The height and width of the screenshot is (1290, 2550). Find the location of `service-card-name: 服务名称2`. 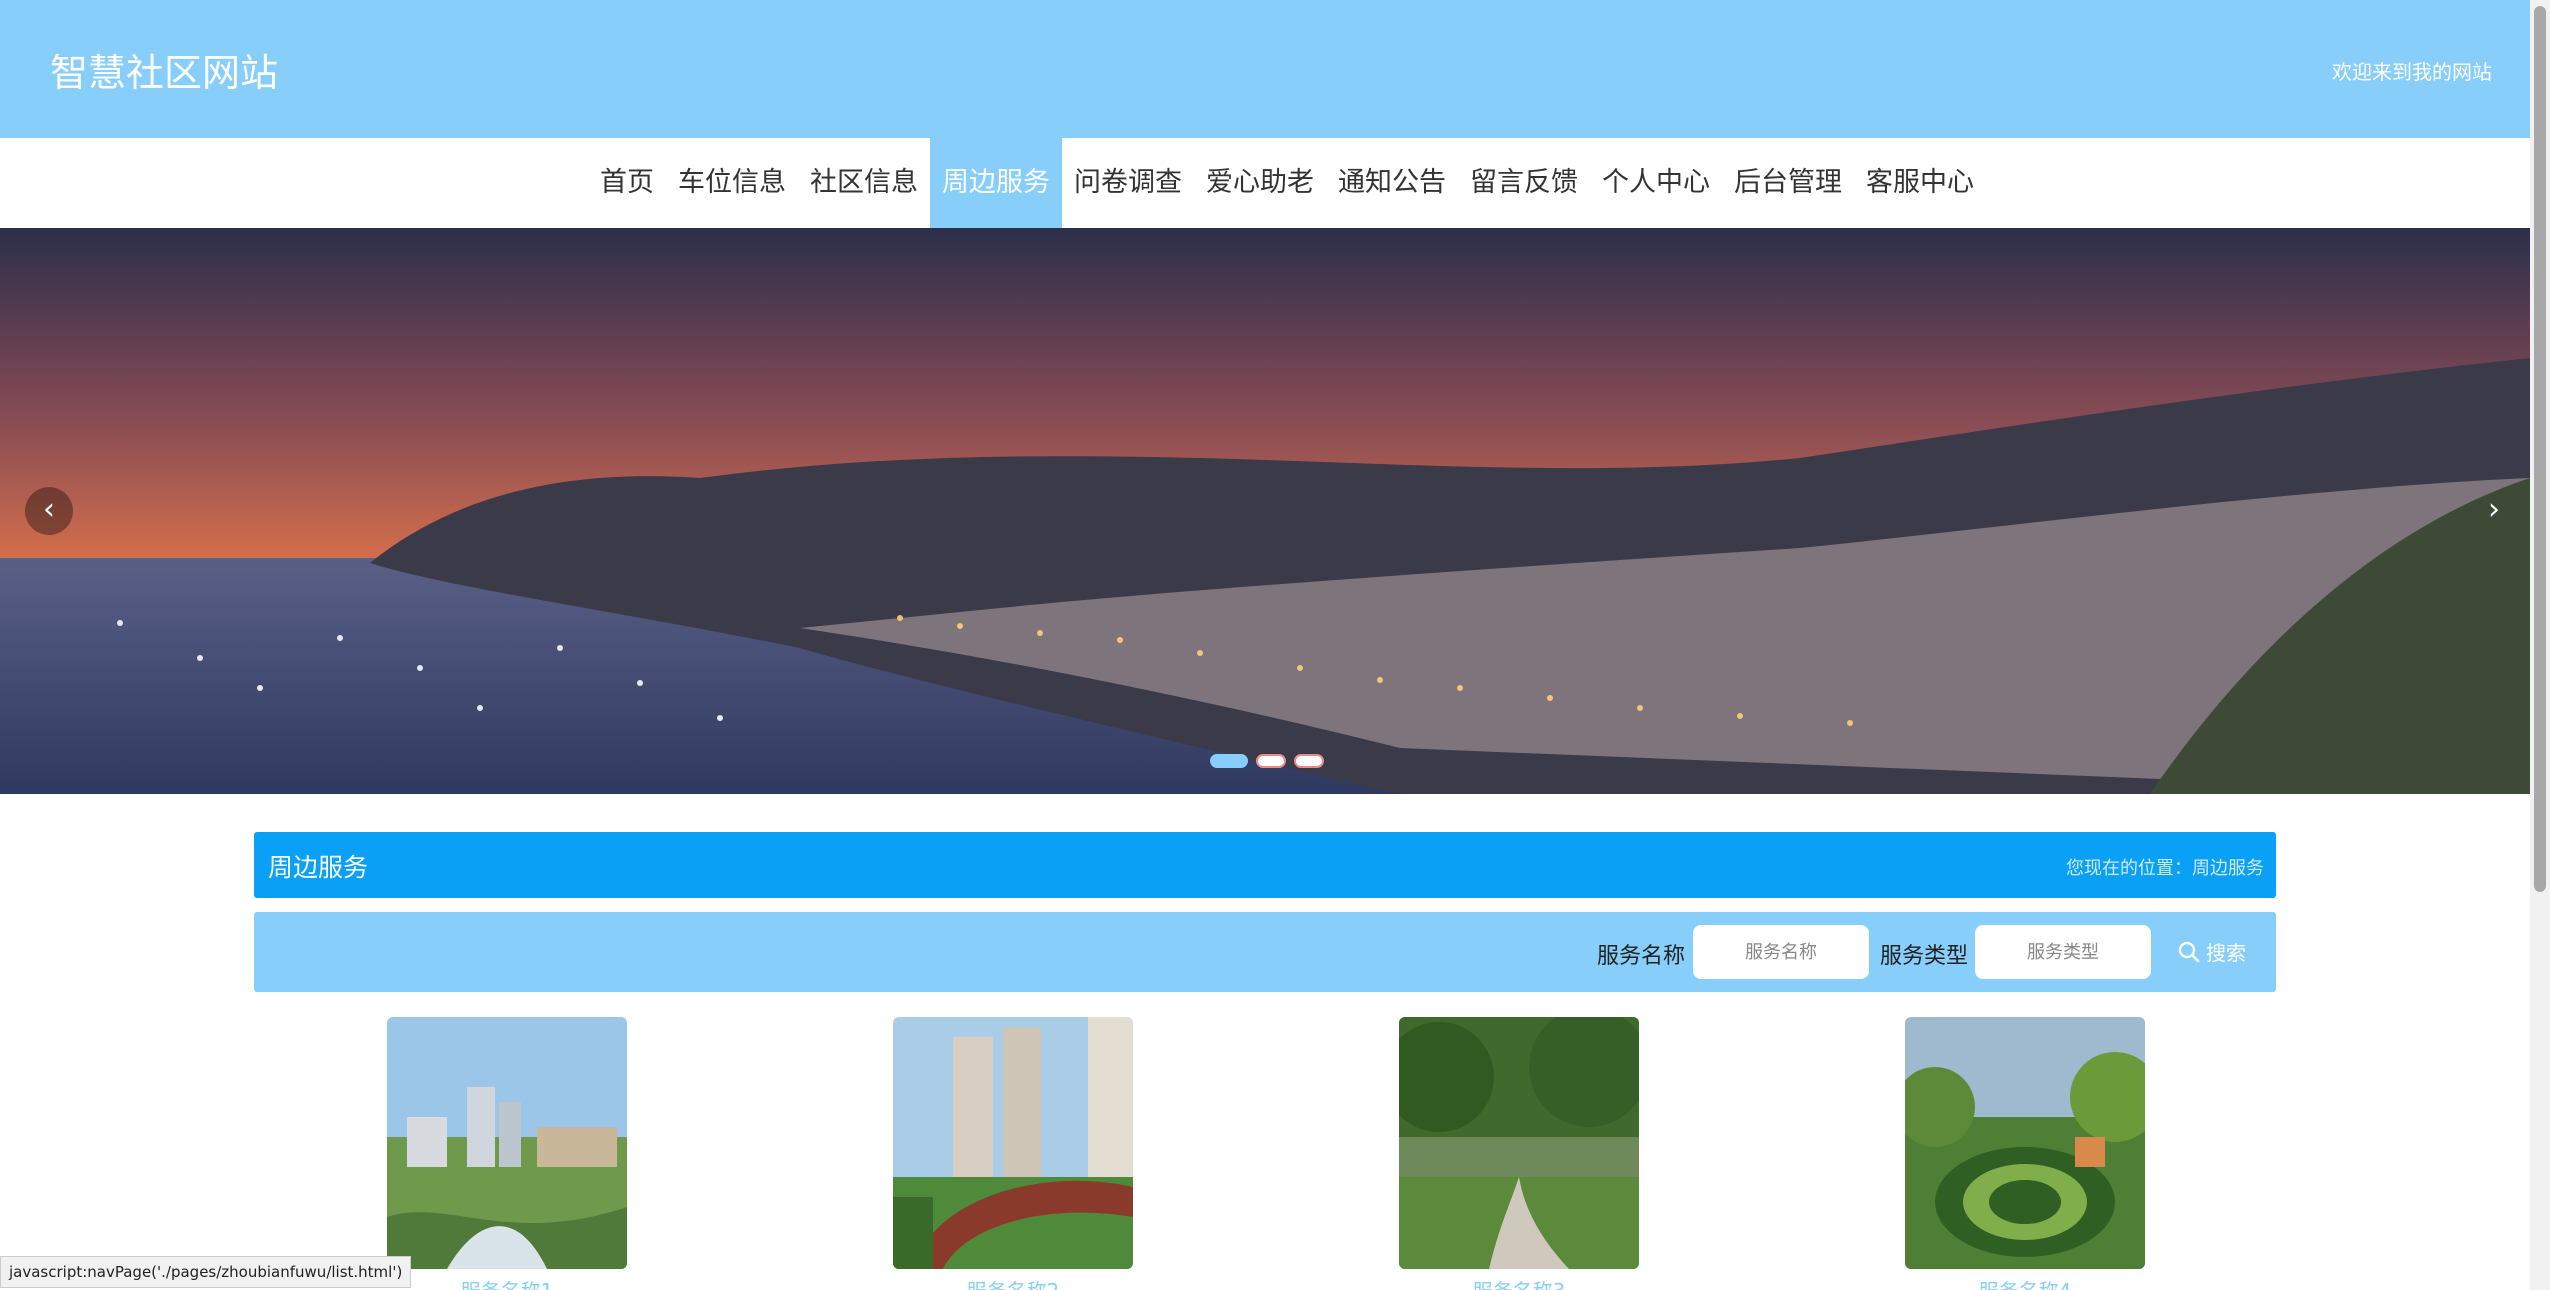

service-card-name: 服务名称2 is located at coordinates (1013, 1282).